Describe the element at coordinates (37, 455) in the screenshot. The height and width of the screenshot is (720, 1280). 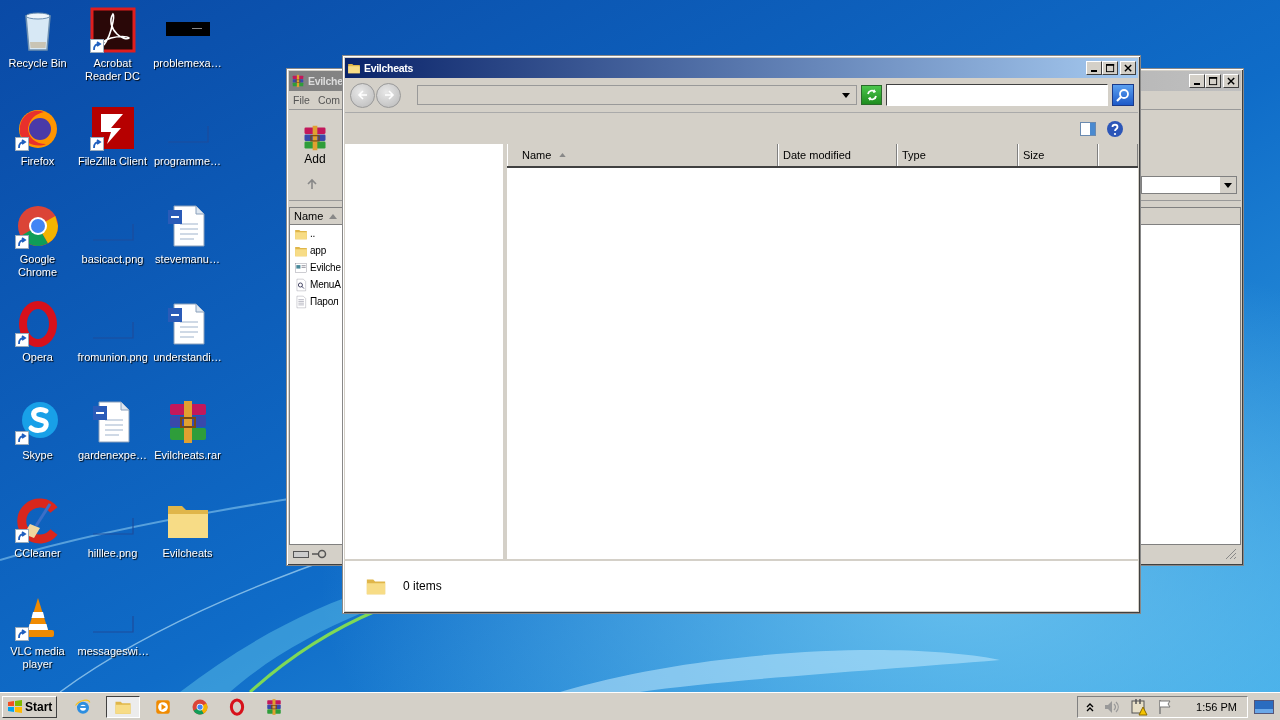
I see `desktop-icon-label: Skype` at that location.